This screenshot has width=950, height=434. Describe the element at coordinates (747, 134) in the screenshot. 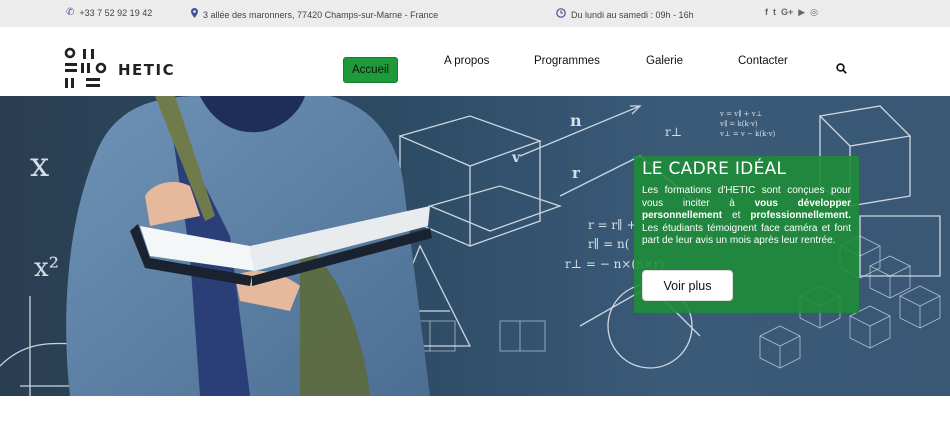

I see `svg-text: v⊥ = v − k(k·v)` at that location.